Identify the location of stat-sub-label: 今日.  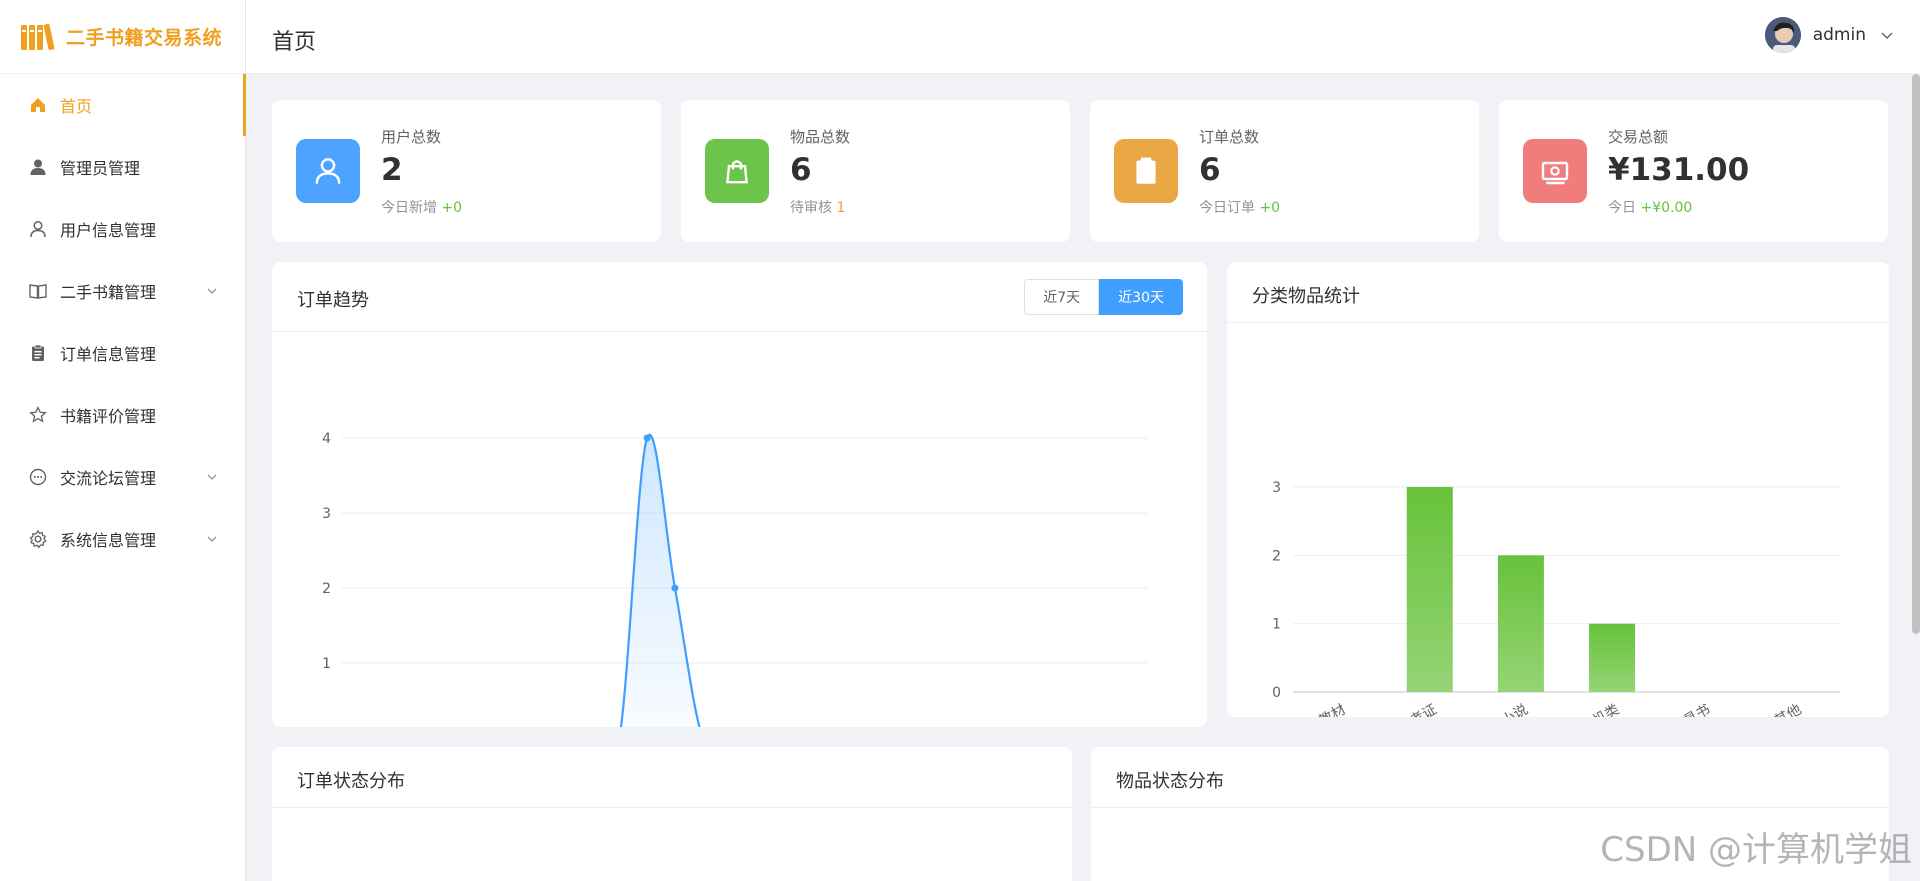
(1622, 208).